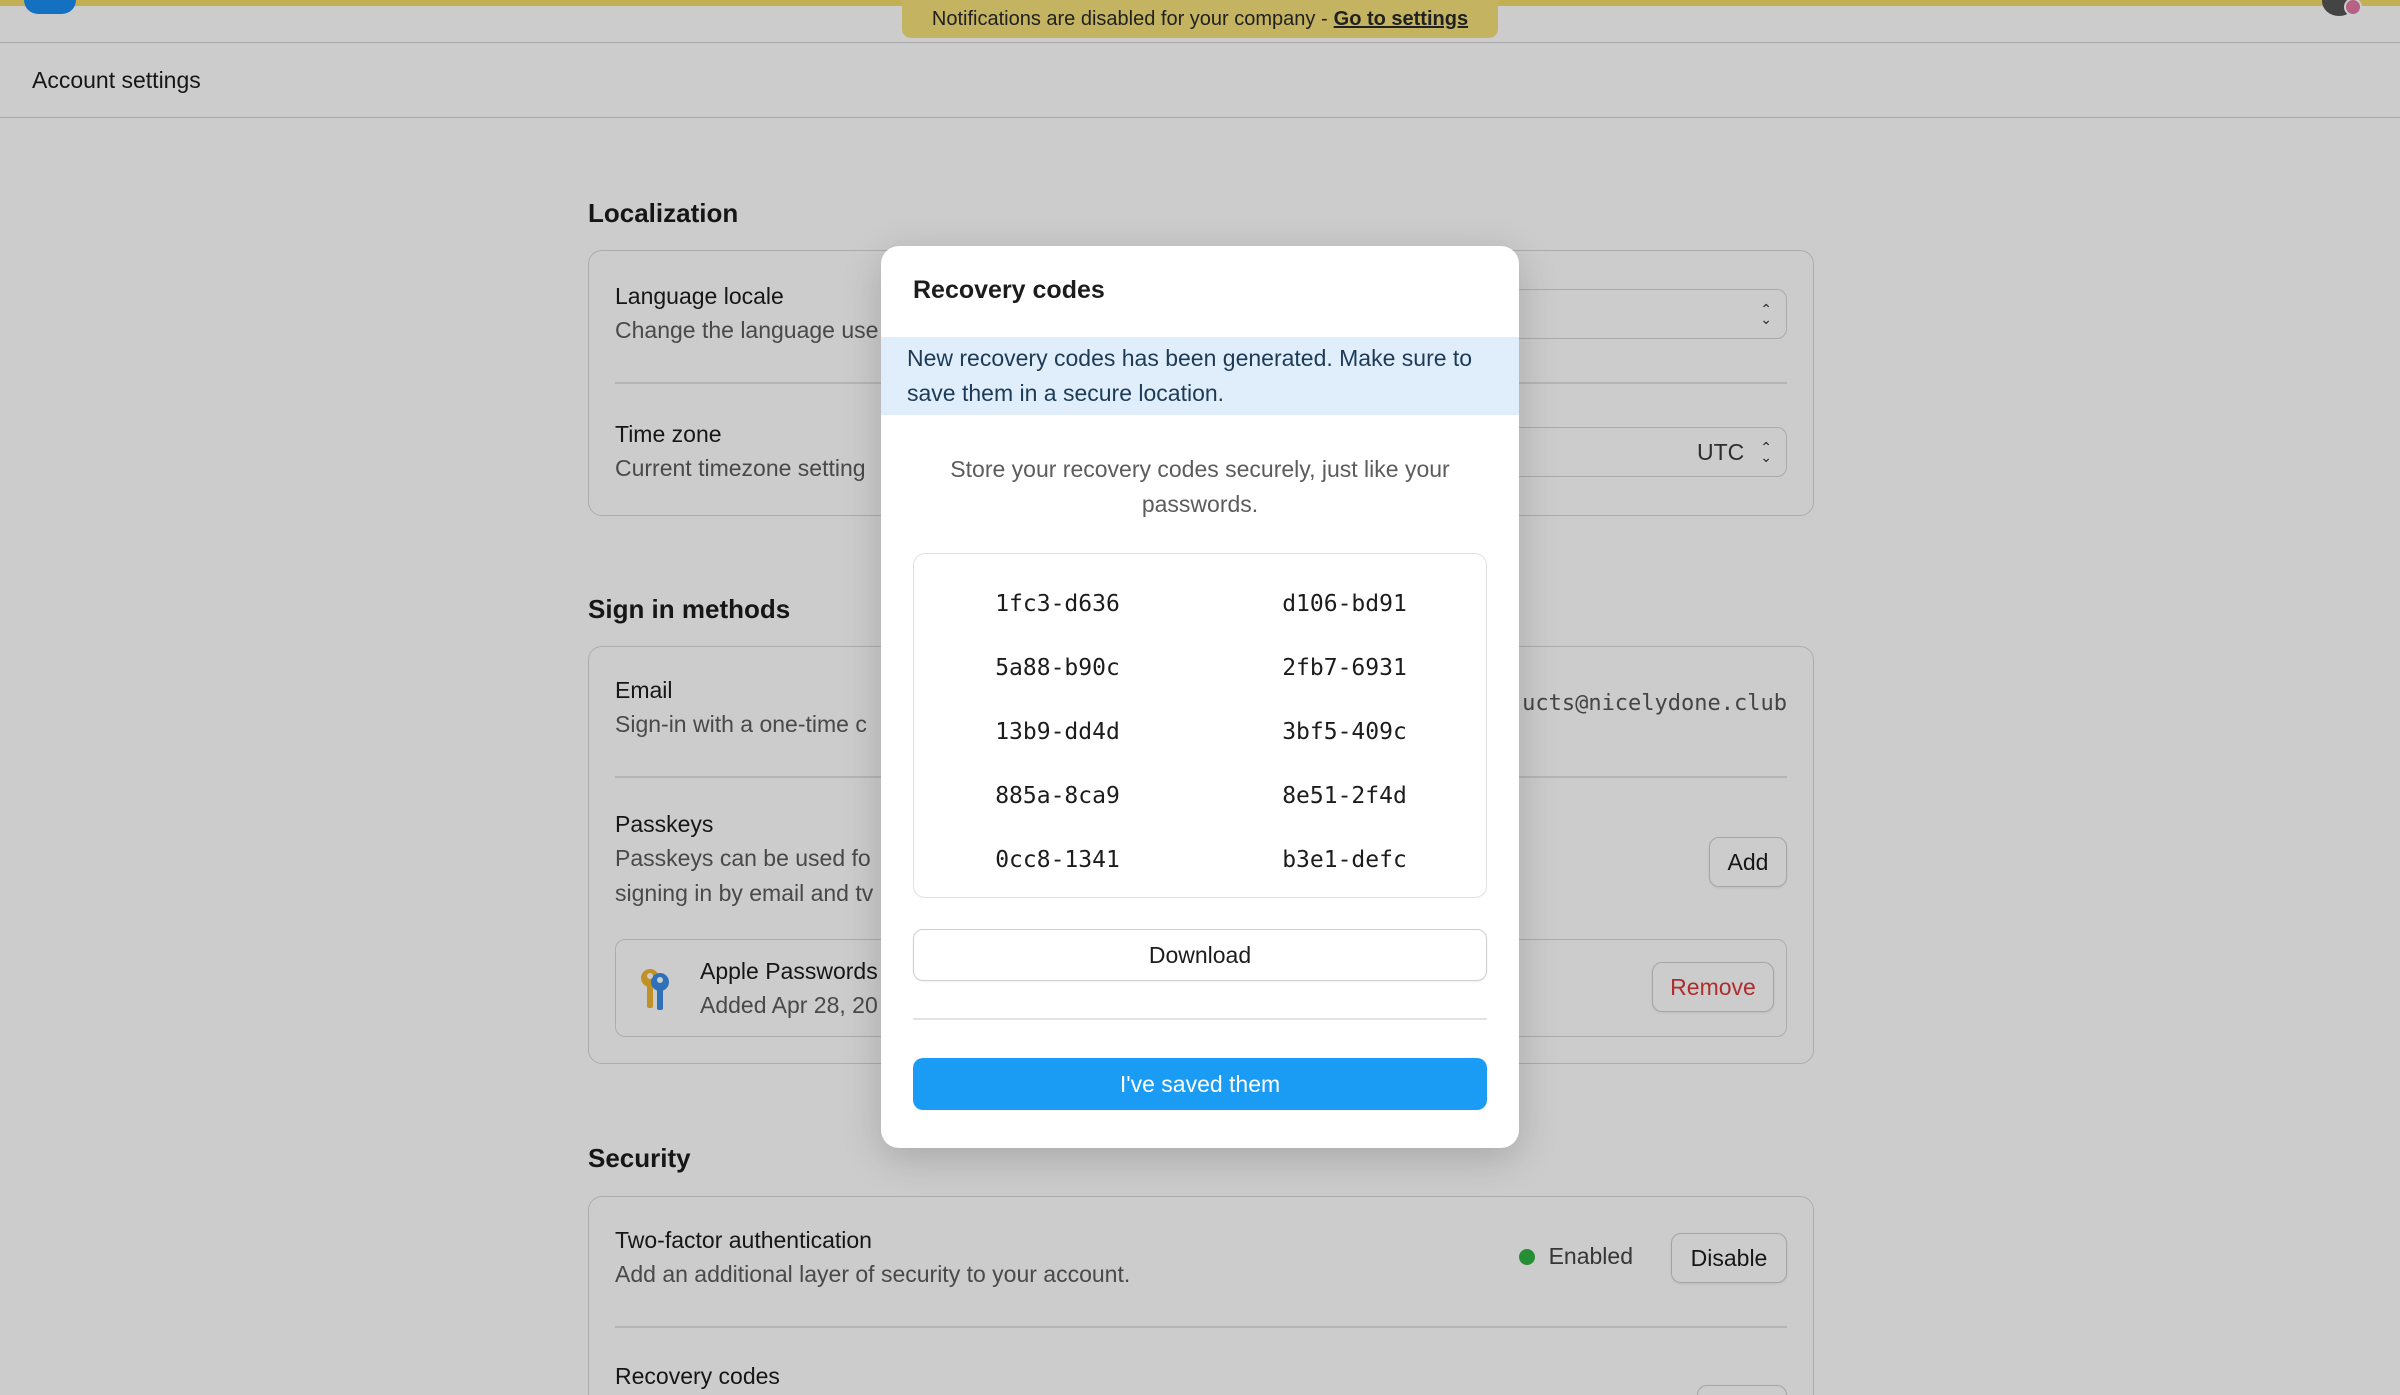 The height and width of the screenshot is (1395, 2400). What do you see at coordinates (1344, 604) in the screenshot?
I see `recovery-code: d106-bd91` at bounding box center [1344, 604].